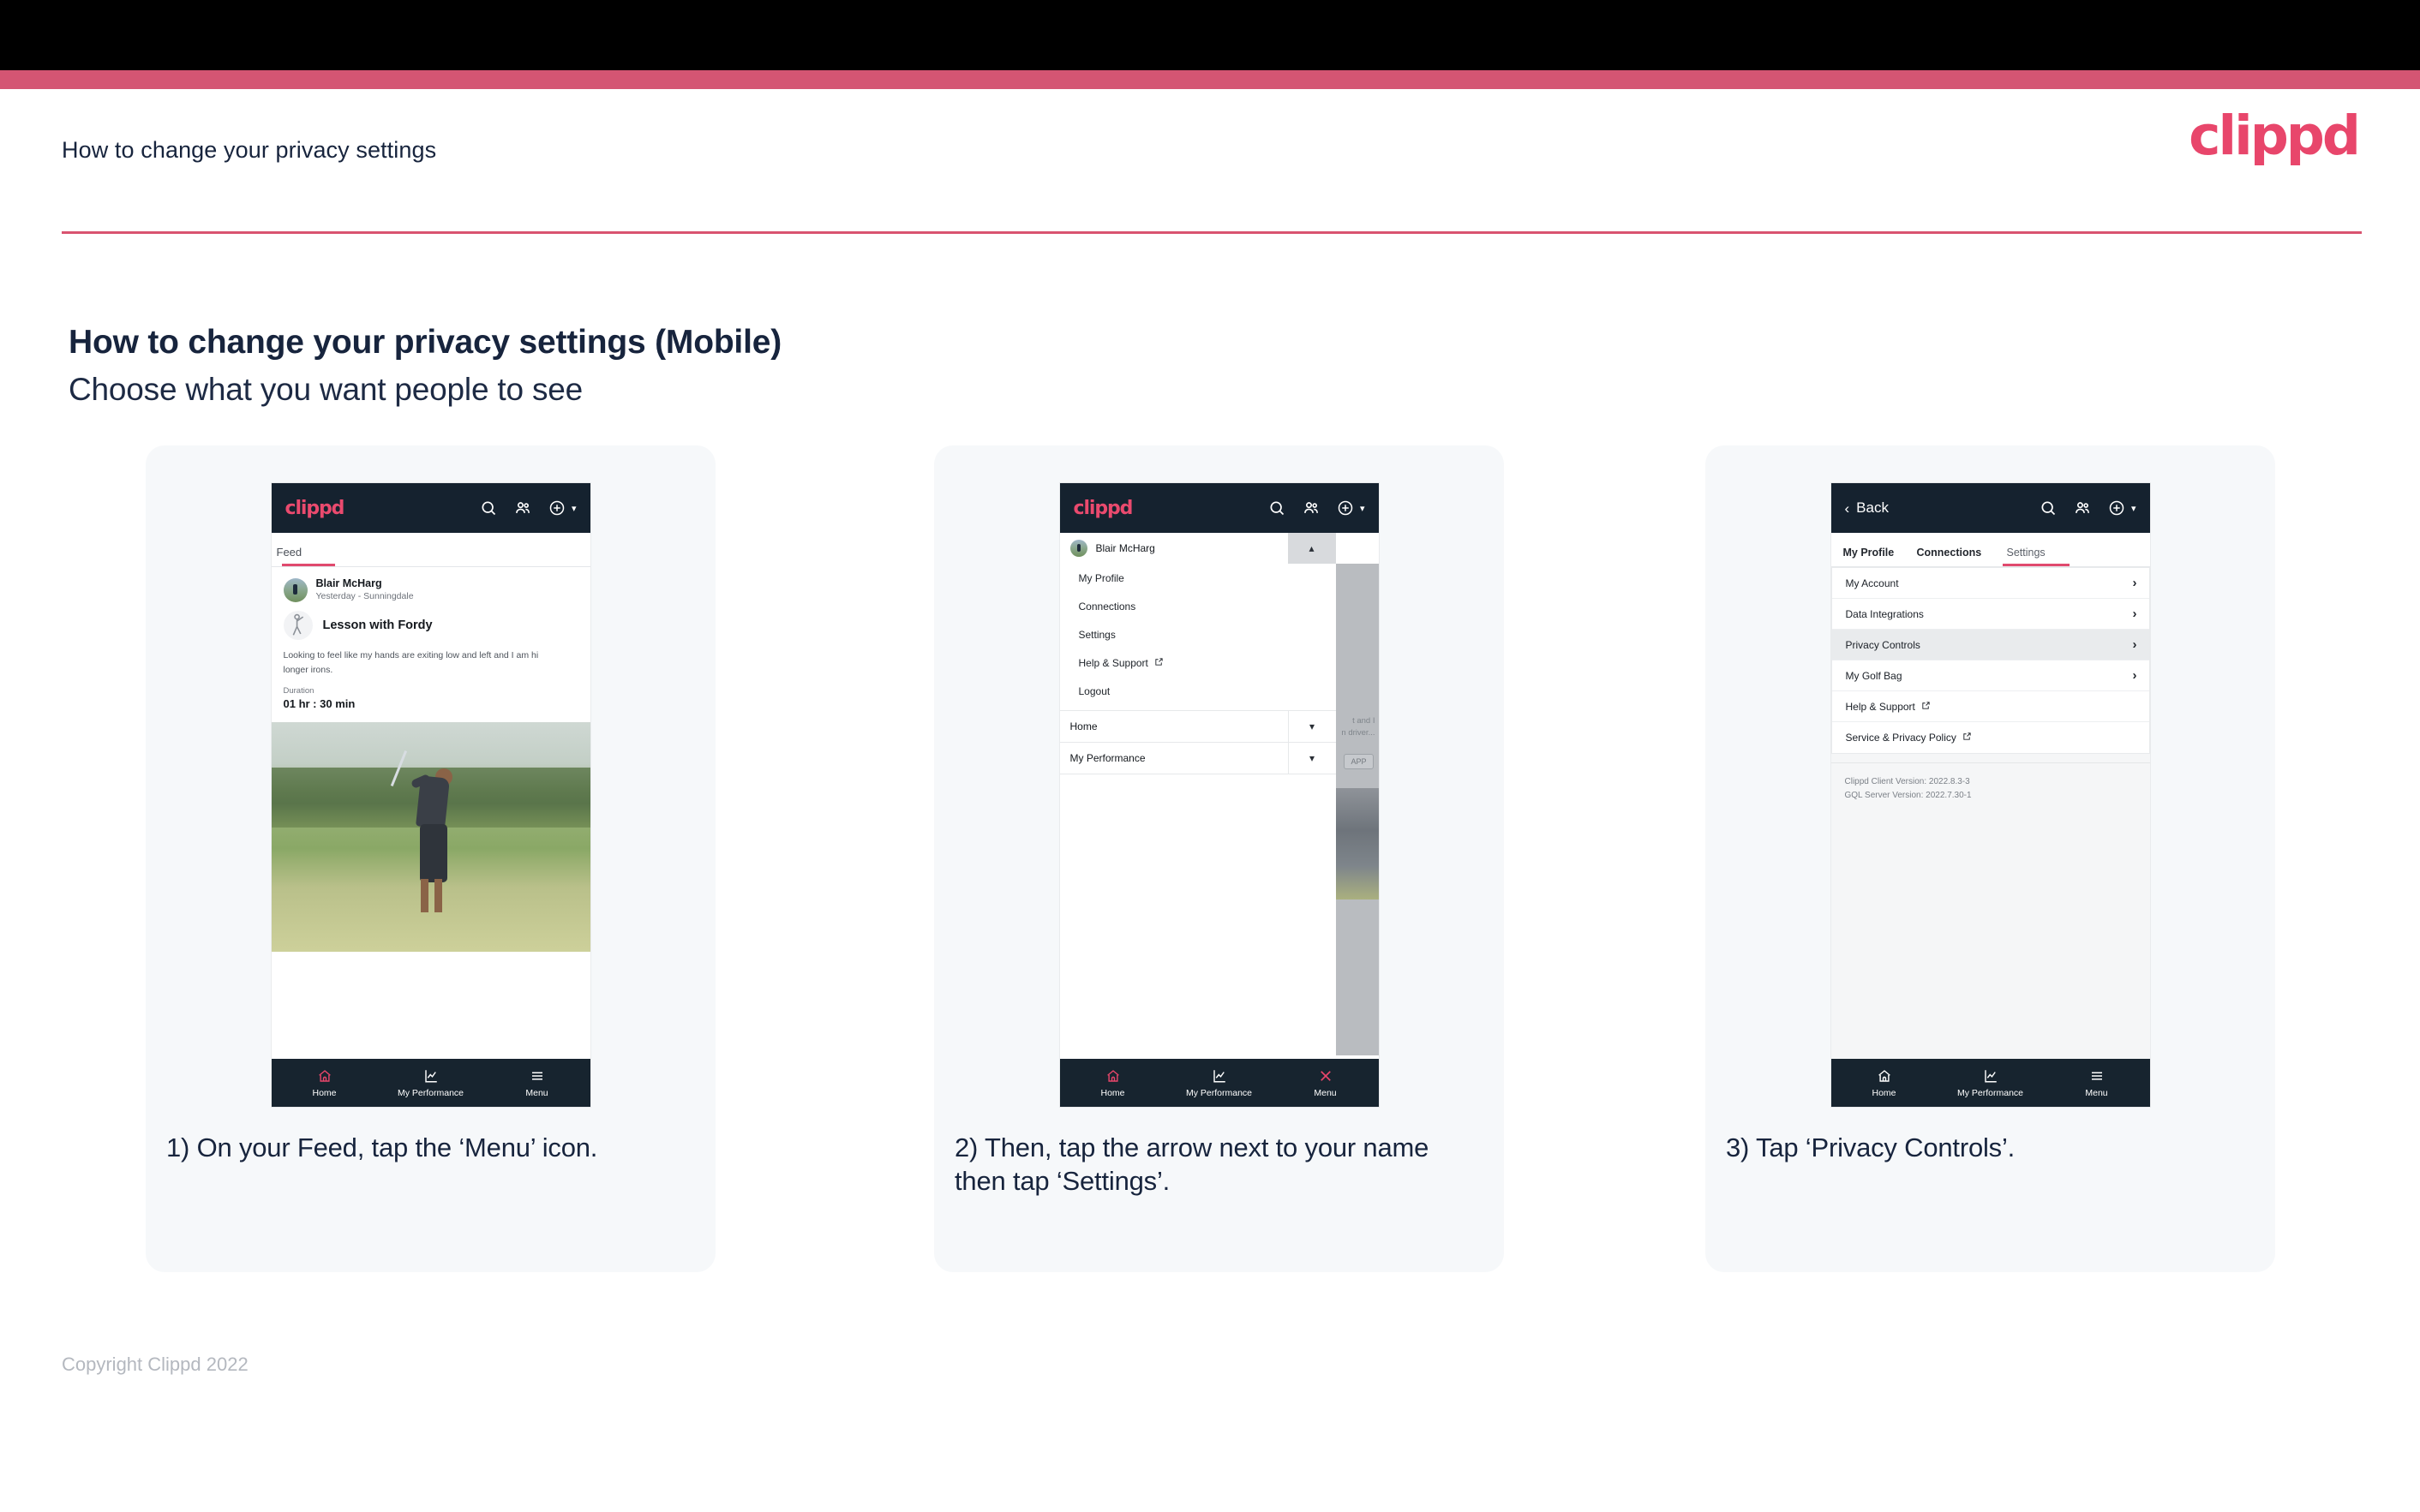  Describe the element at coordinates (1990, 675) in the screenshot. I see `settings-row-my-golf-bag: My Golf Bag ›` at that location.